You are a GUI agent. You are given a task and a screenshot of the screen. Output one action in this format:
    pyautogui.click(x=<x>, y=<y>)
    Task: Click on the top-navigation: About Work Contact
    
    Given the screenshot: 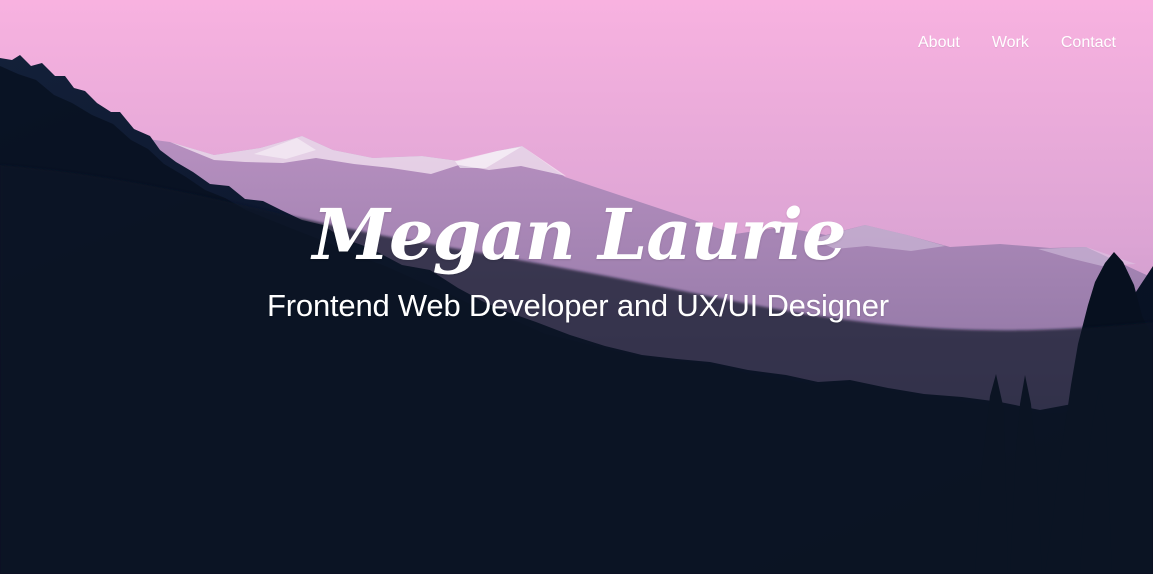 What is the action you would take?
    pyautogui.click(x=1017, y=43)
    